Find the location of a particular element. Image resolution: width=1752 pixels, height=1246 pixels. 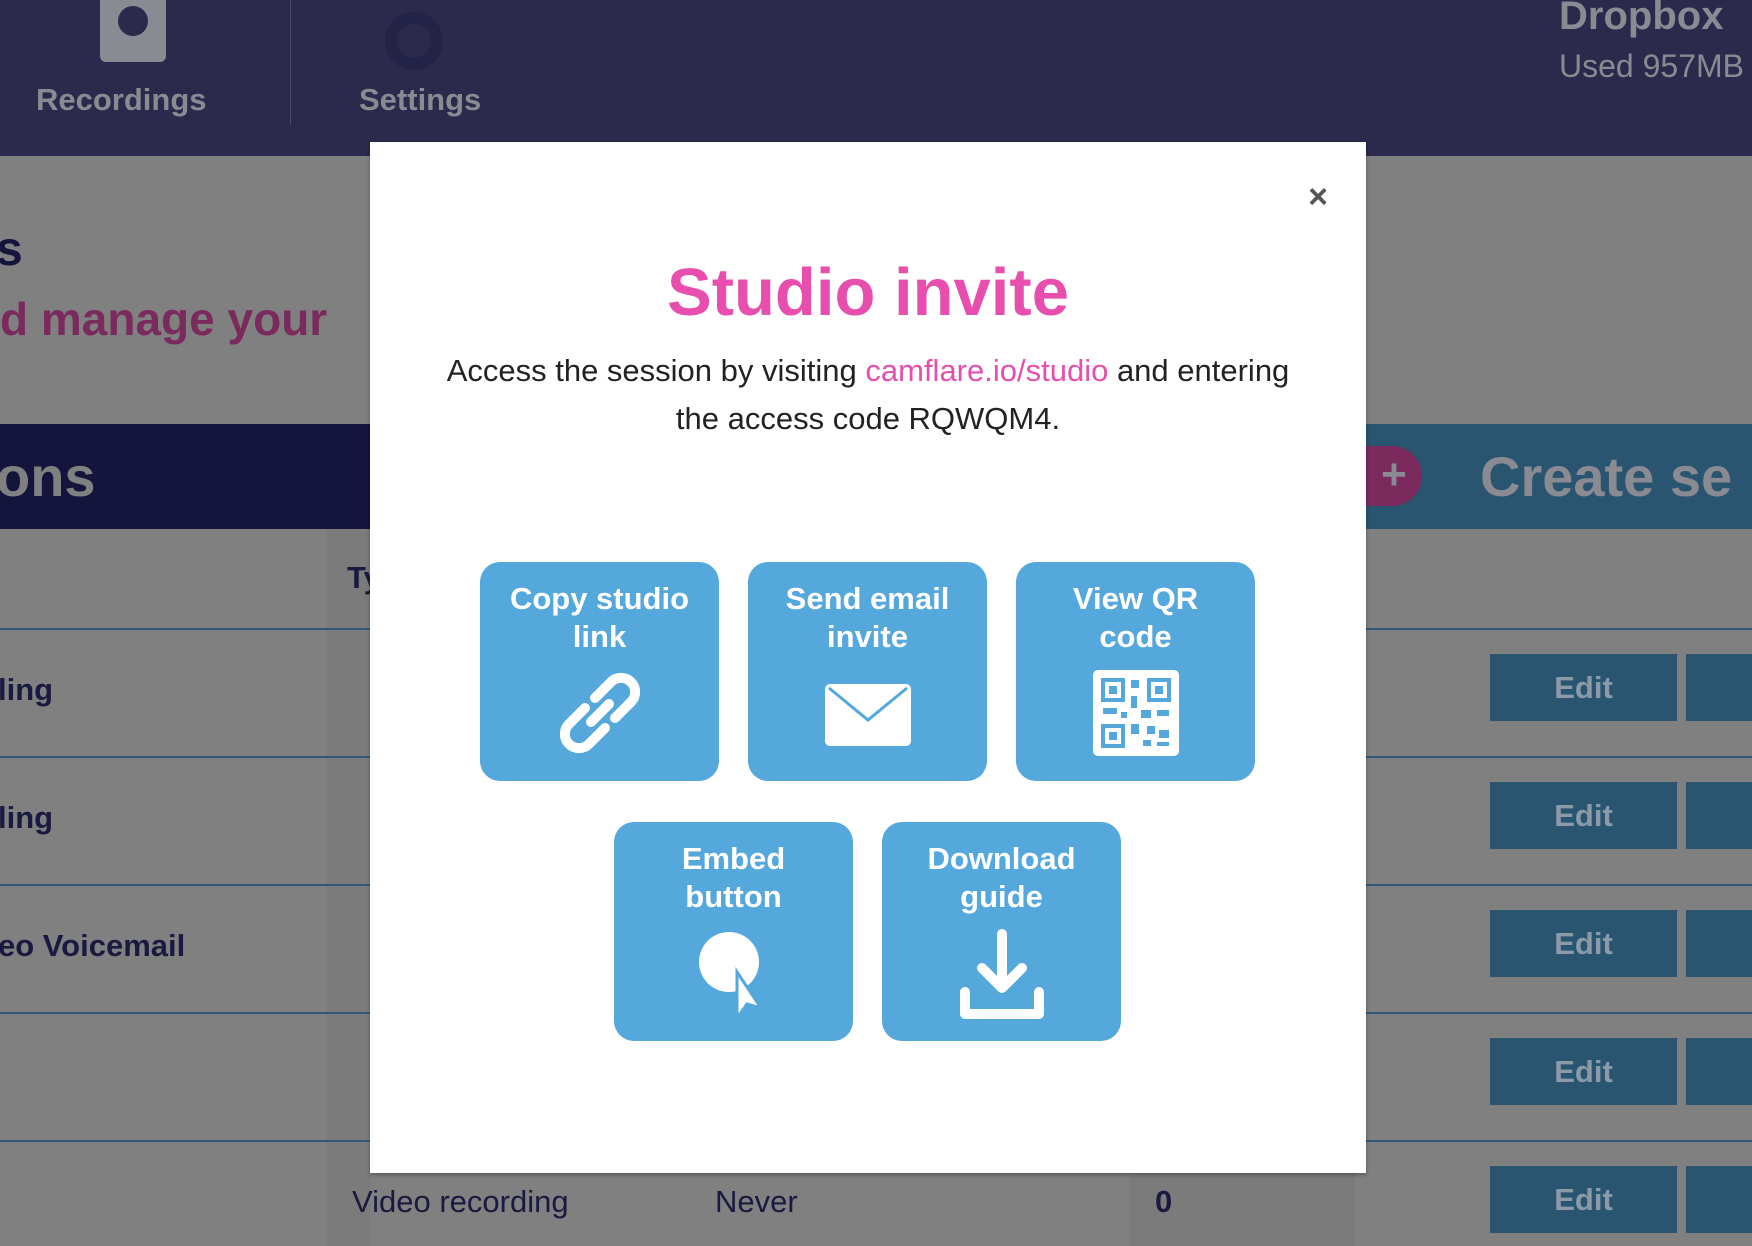

embed-button-button: Embed button is located at coordinates (733, 931).